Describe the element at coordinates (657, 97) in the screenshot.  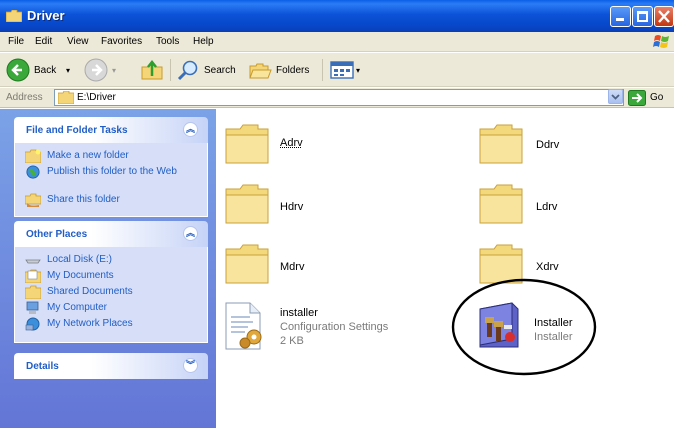
I see `go-label: Go` at that location.